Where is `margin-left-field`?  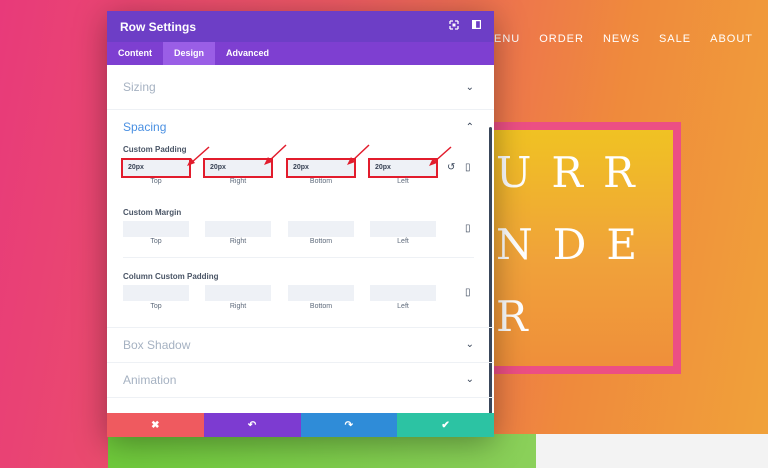
margin-left-field is located at coordinates (403, 229).